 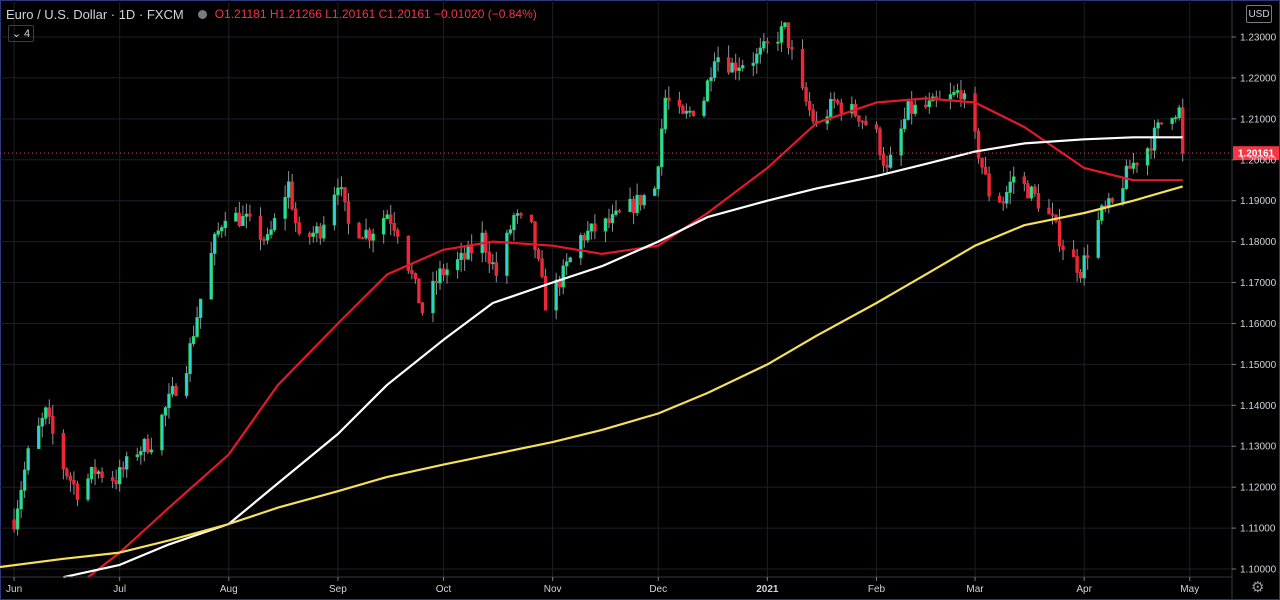 What do you see at coordinates (1258, 529) in the screenshot?
I see `price-tick-label: 1.11000` at bounding box center [1258, 529].